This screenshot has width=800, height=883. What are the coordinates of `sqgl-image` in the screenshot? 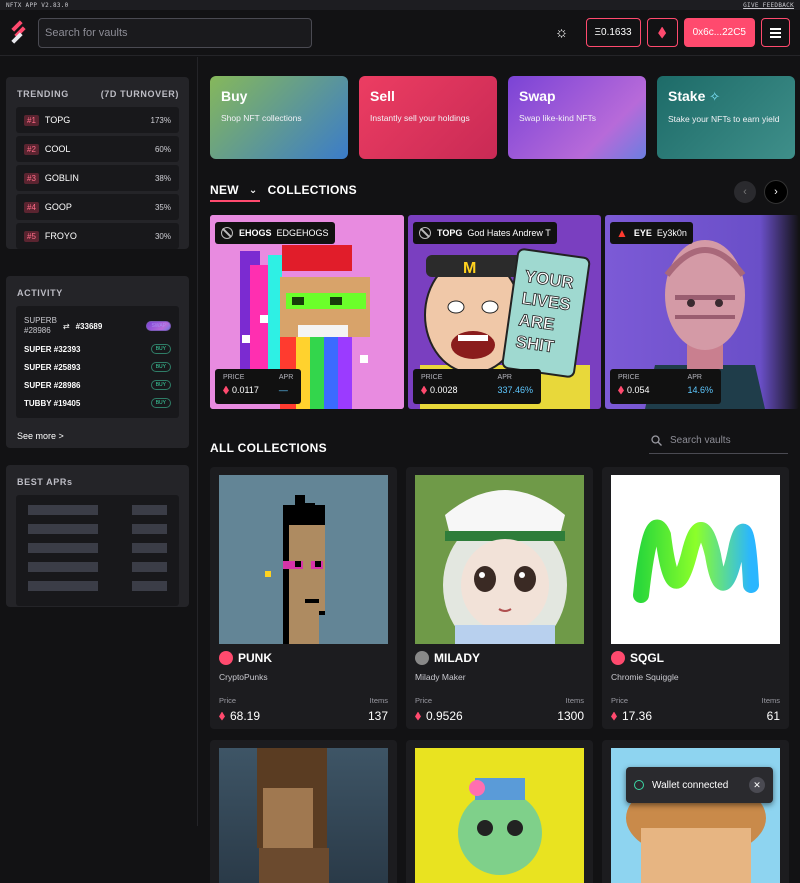 It's located at (695, 559).